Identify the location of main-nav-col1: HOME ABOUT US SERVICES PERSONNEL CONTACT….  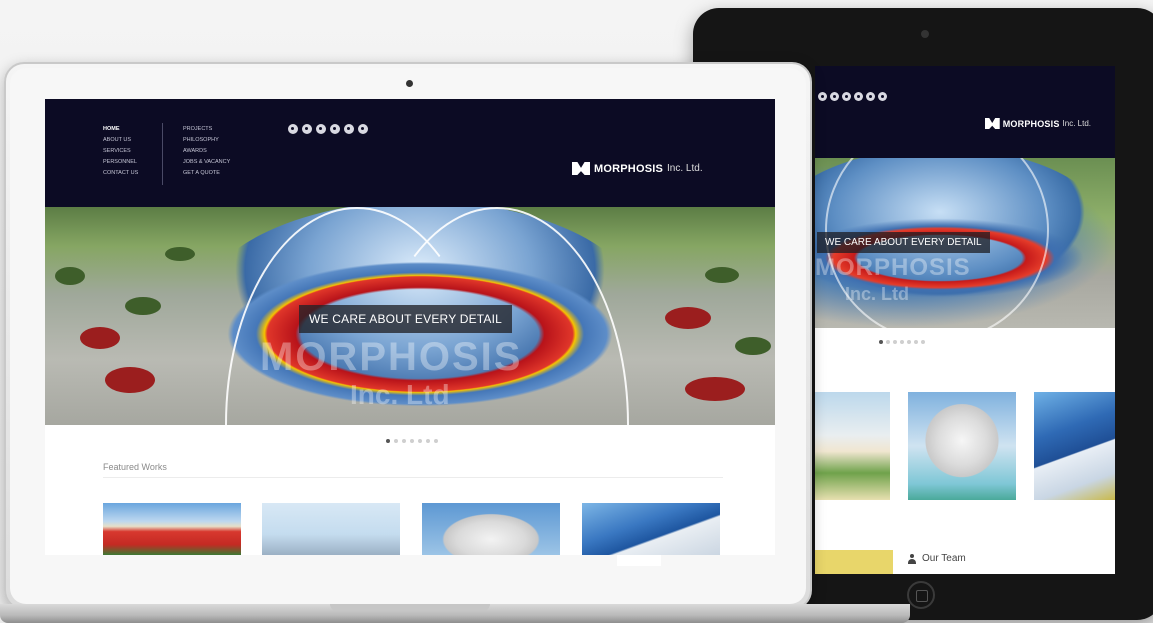
(120, 151).